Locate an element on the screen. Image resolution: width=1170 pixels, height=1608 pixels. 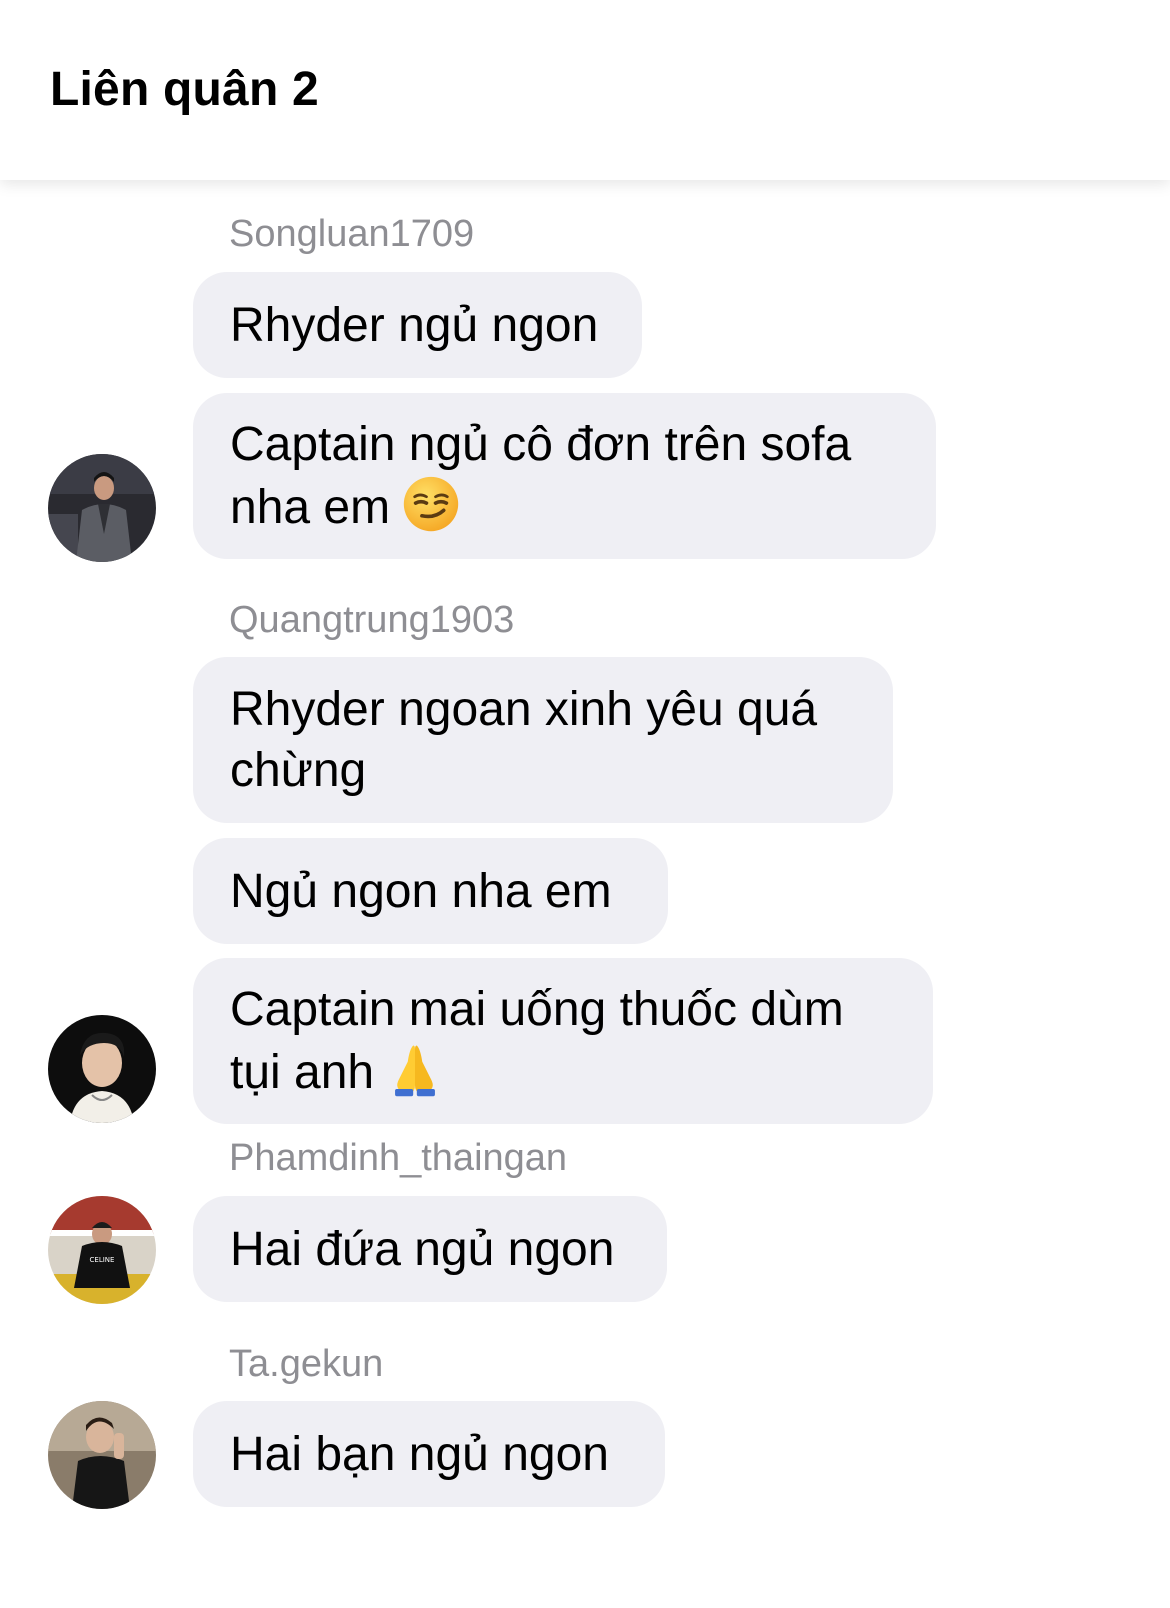
folded-hands-icon is located at coordinates (415, 1071).